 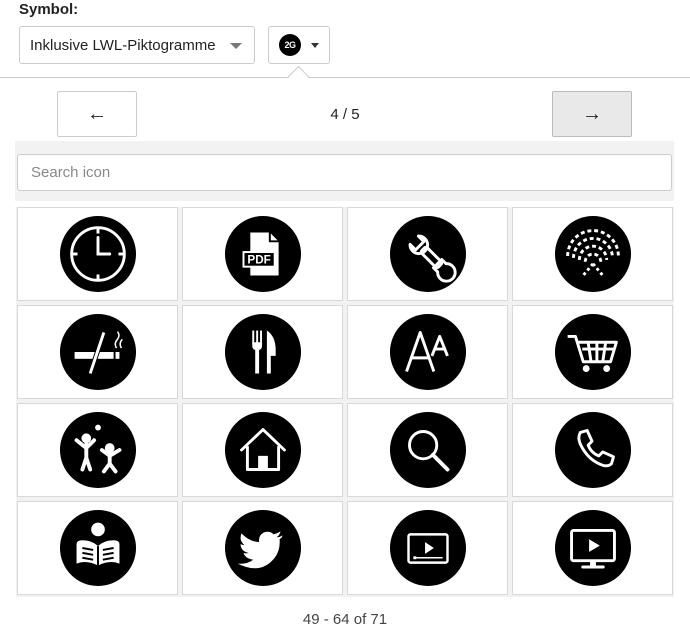 I want to click on clock-icon, so click(x=97, y=254).